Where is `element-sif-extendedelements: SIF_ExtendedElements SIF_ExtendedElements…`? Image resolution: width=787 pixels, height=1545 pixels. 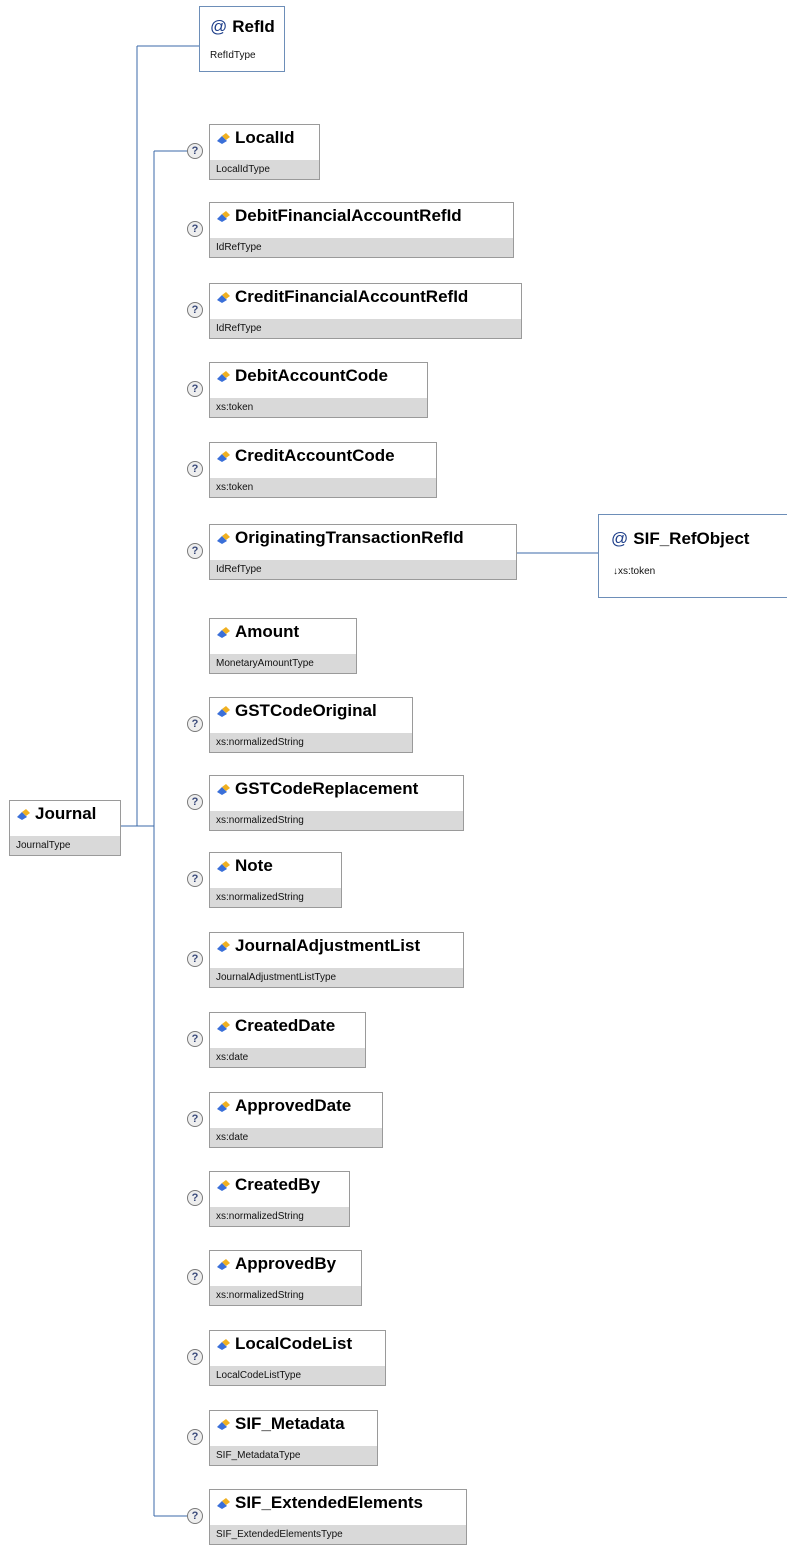 element-sif-extendedelements: SIF_ExtendedElements SIF_ExtendedElements… is located at coordinates (338, 1517).